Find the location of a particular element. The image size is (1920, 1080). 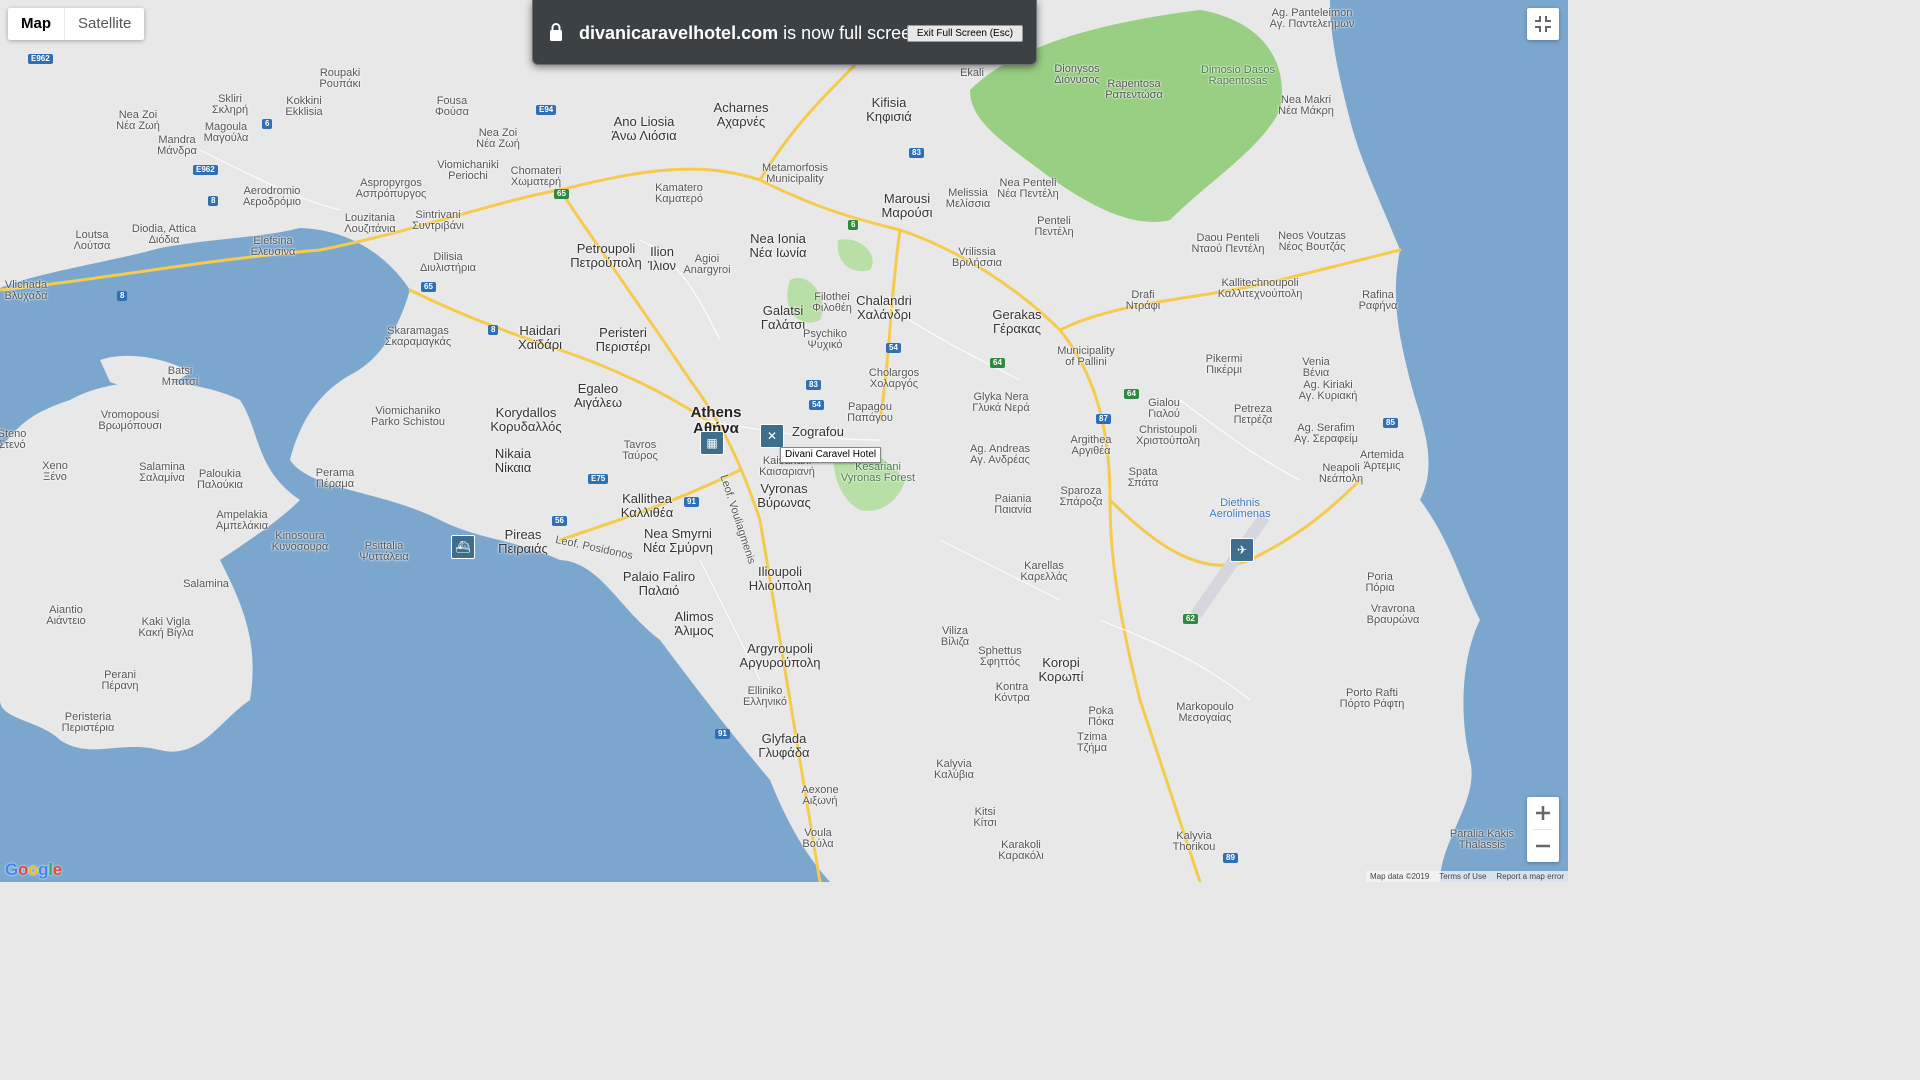

place-label-pireas: Pireas Πειραιάς is located at coordinates (523, 542).